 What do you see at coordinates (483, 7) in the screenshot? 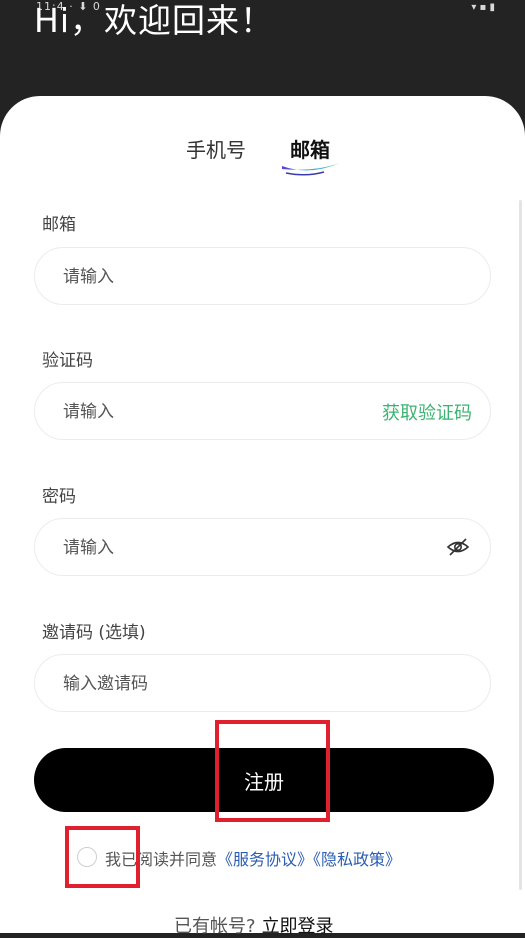
I see `status-icons: ▾ ▪ ▮` at bounding box center [483, 7].